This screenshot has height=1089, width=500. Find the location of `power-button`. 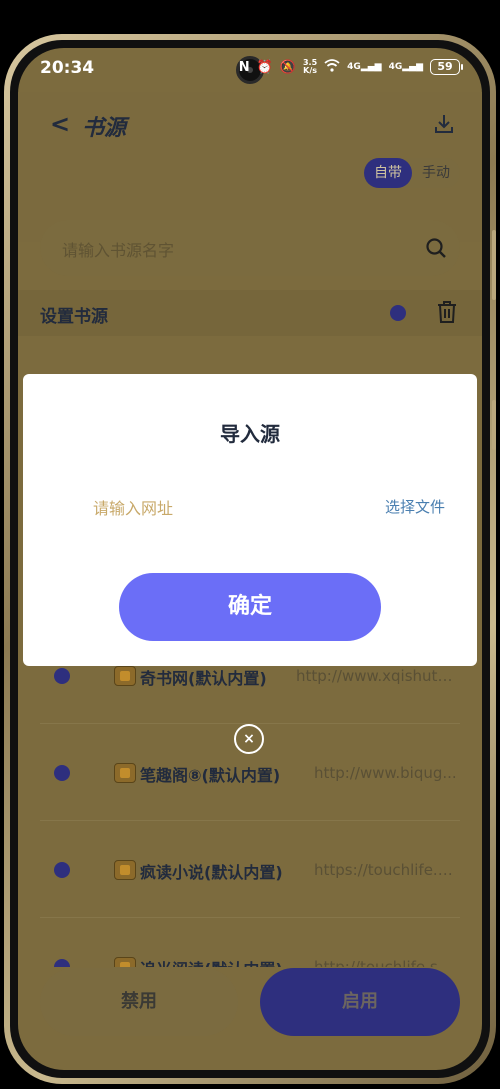

power-button is located at coordinates (494, 265).